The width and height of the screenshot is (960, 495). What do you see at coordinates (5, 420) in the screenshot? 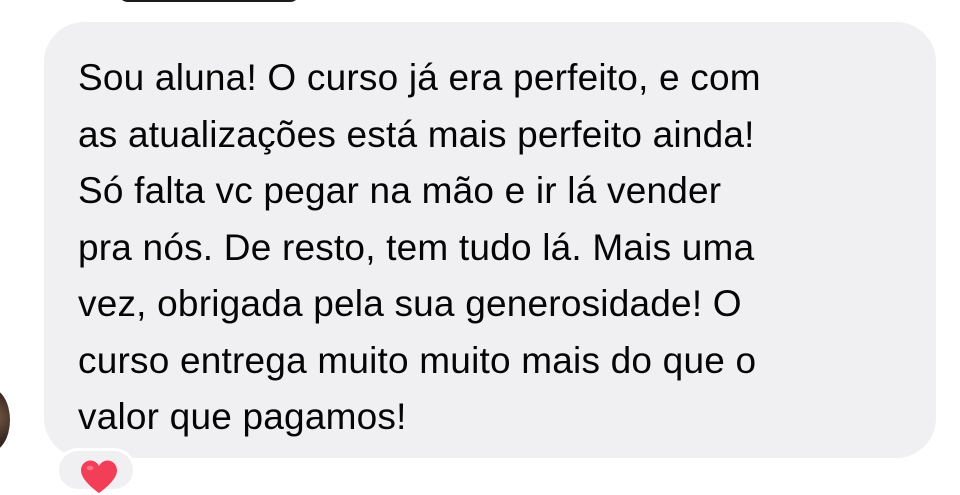
I see `commenter-avatar` at bounding box center [5, 420].